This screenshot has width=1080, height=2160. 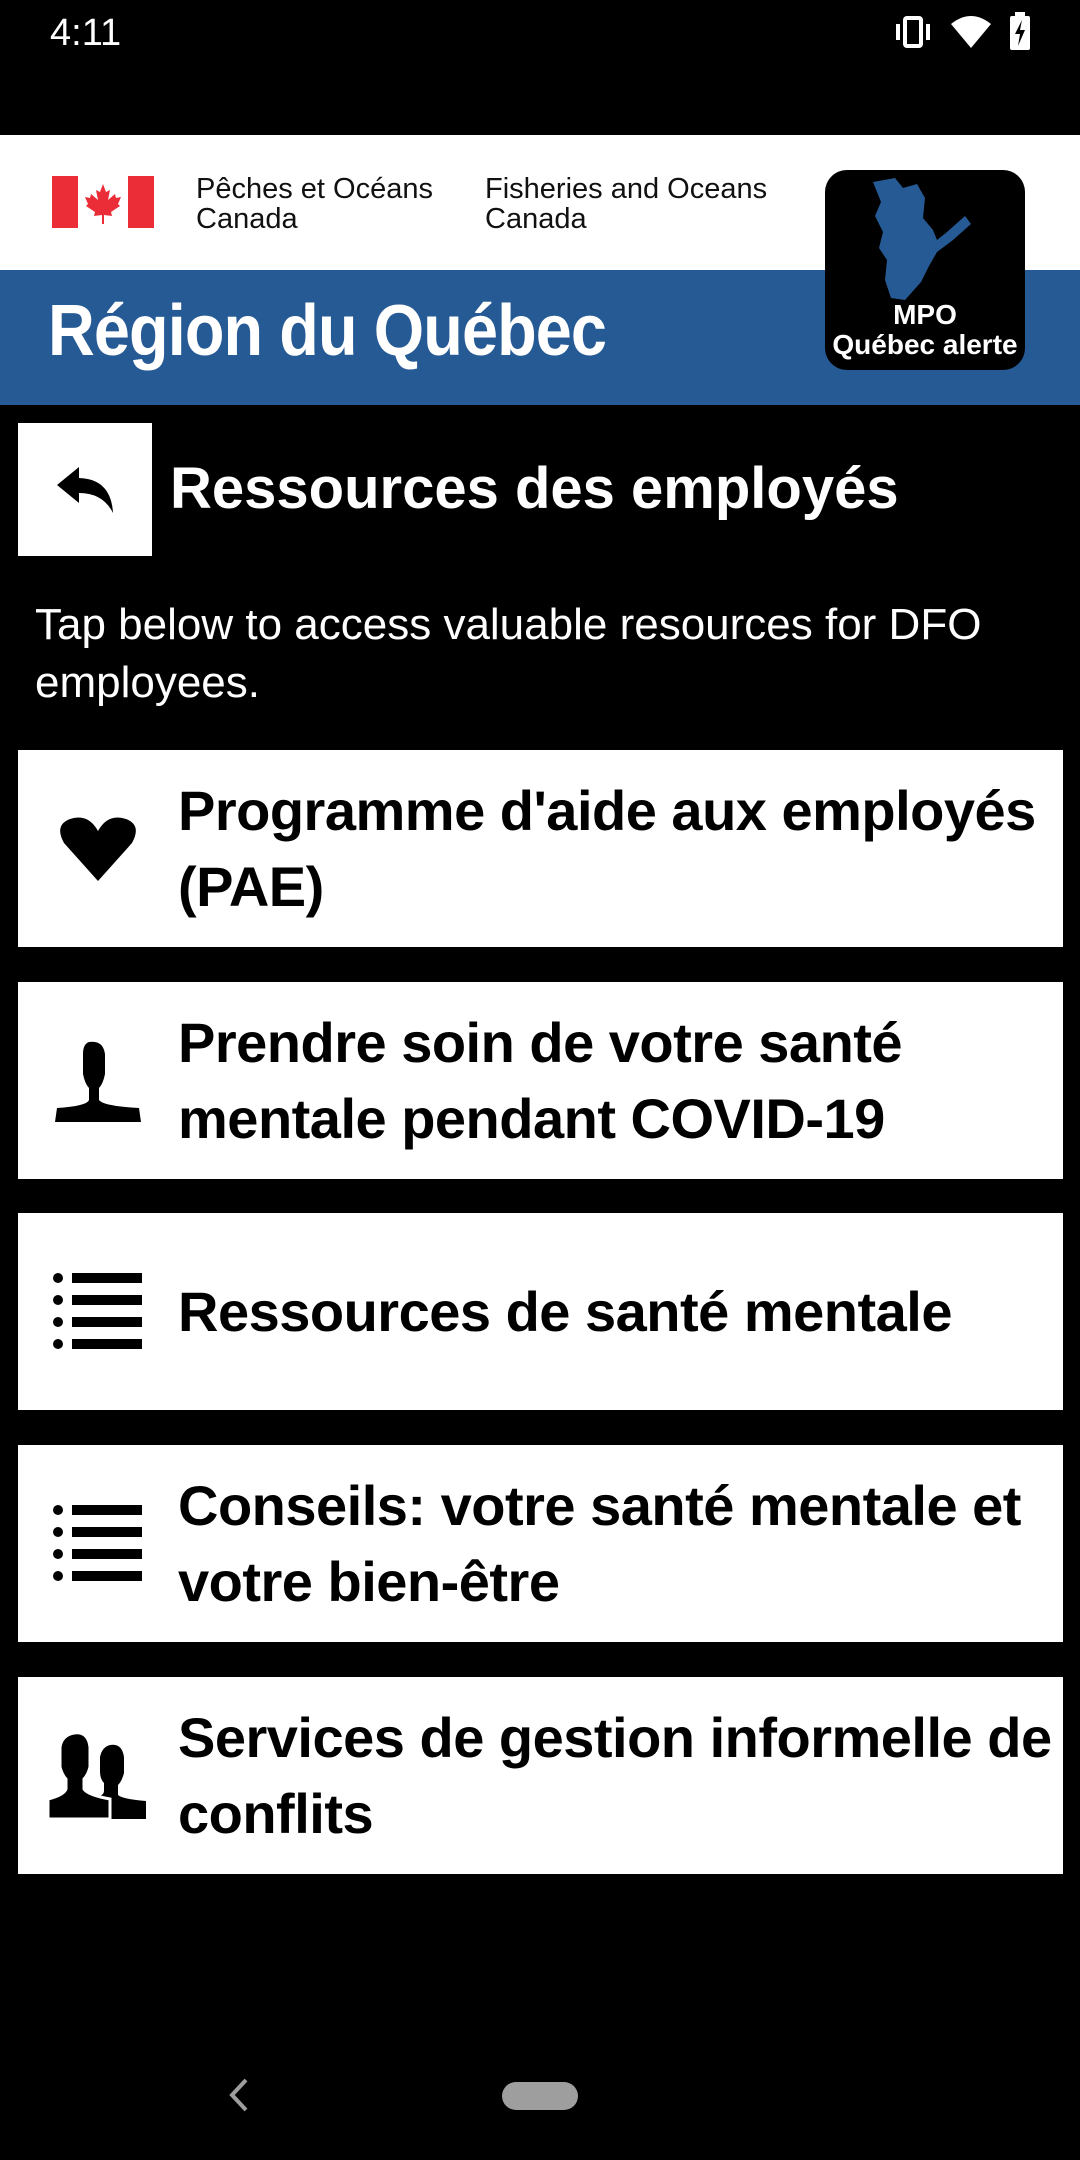 I want to click on heart-icon, so click(x=98, y=849).